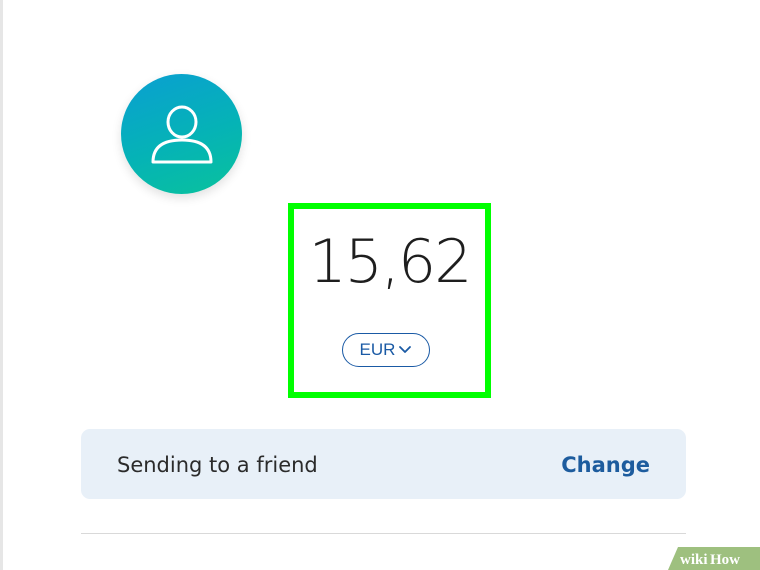 The height and width of the screenshot is (570, 760). What do you see at coordinates (694, 560) in the screenshot?
I see `svg-text: wiki` at bounding box center [694, 560].